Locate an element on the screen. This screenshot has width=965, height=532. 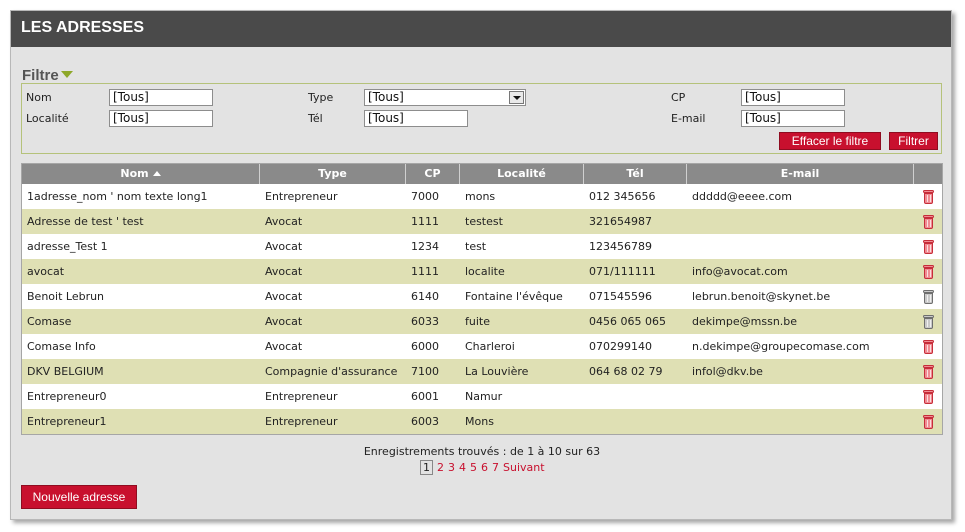
page-link: 2 is located at coordinates (440, 467).